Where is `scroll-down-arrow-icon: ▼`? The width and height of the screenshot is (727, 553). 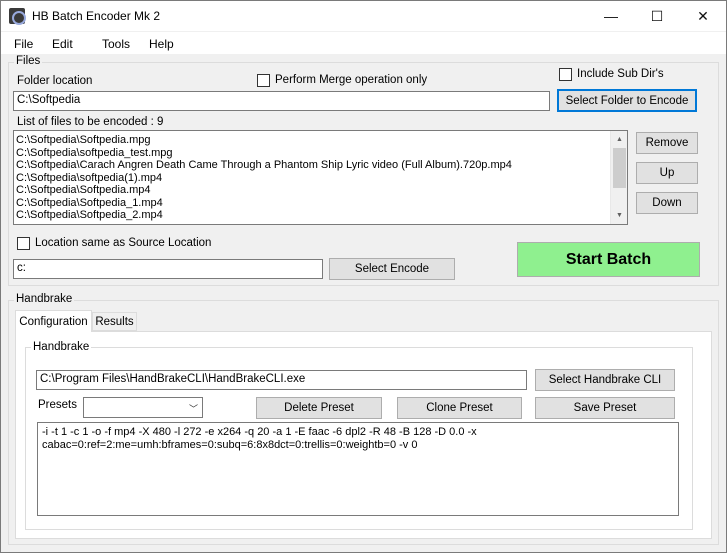 scroll-down-arrow-icon: ▼ is located at coordinates (619, 215).